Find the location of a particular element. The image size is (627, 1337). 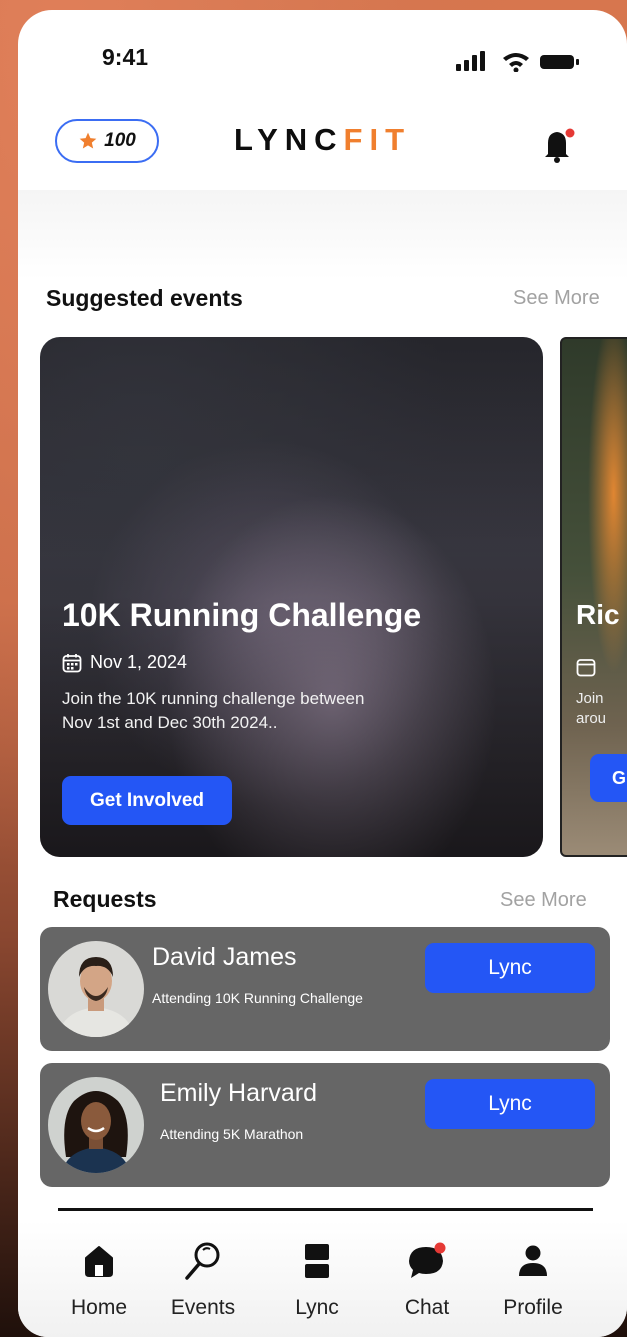

chat-icon is located at coordinates (427, 1260).